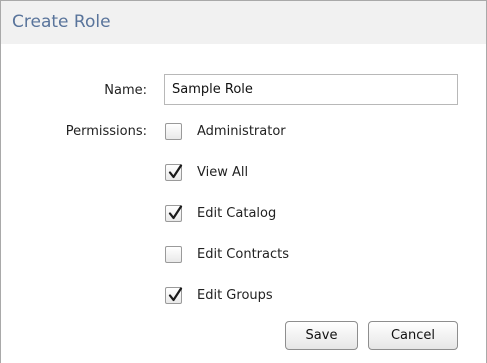 The image size is (487, 363). I want to click on dialog-title: Create Role, so click(61, 22).